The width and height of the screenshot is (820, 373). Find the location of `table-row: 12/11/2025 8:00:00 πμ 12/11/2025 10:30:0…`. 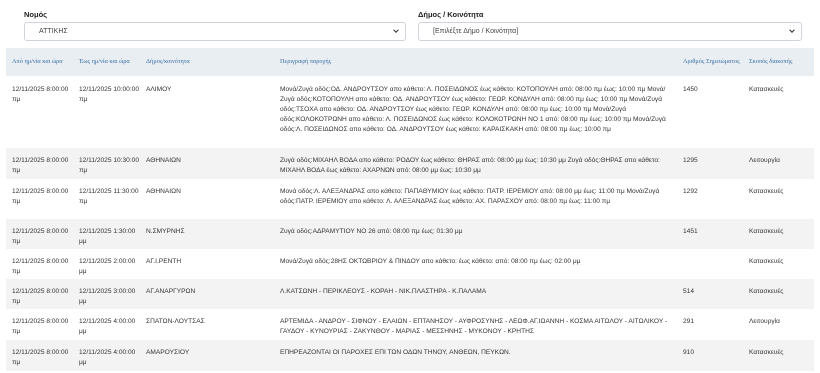

table-row: 12/11/2025 8:00:00 πμ 12/11/2025 10:30:0… is located at coordinates (410, 163).